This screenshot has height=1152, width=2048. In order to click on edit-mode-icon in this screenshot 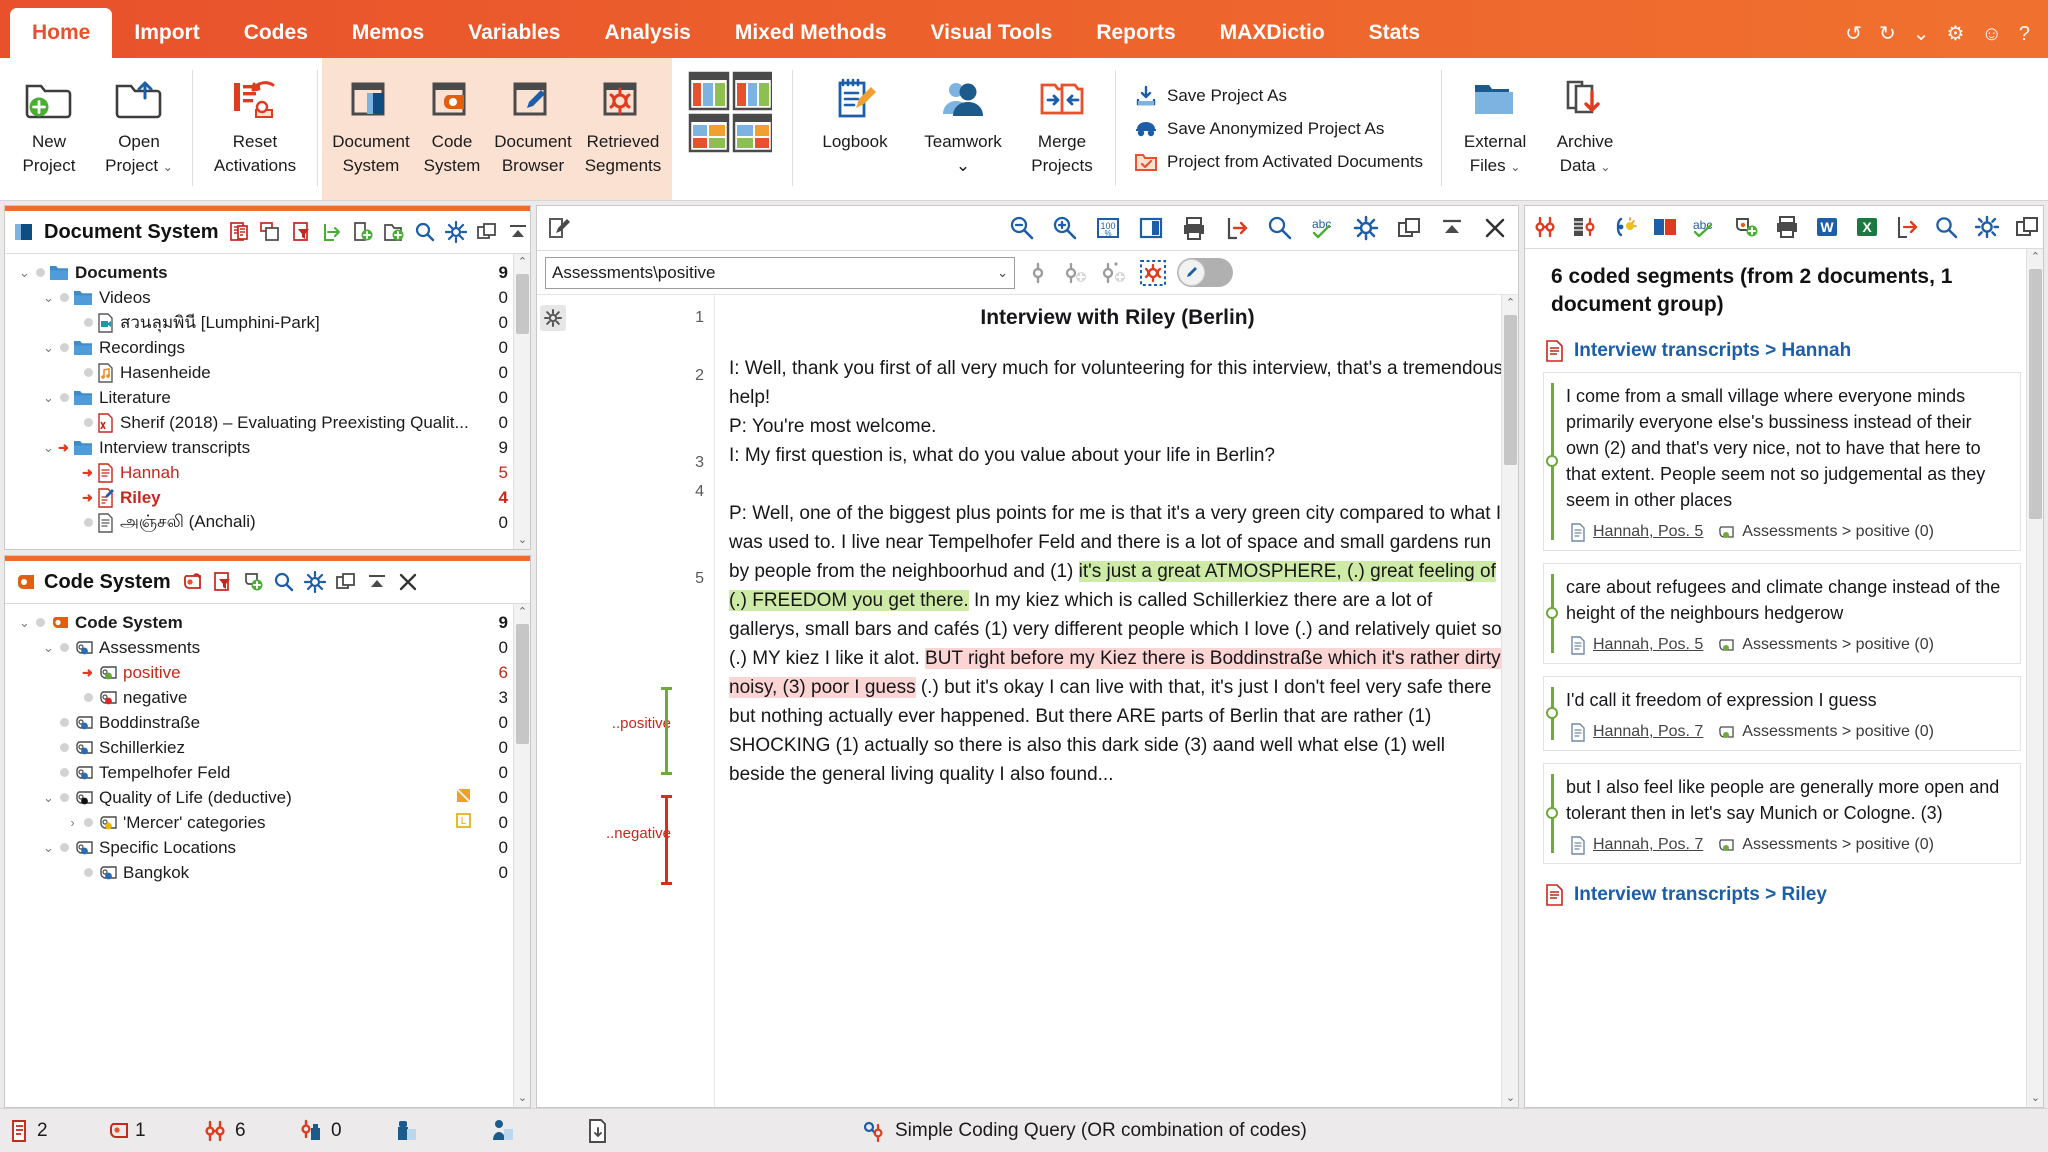, I will do `click(559, 228)`.